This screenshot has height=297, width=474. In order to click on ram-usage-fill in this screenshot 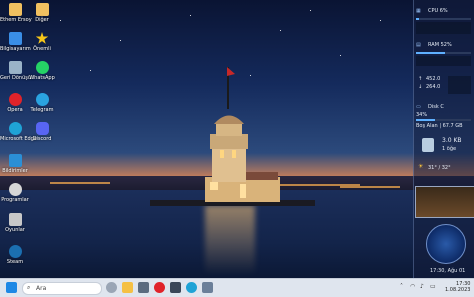, I will do `click(430, 53)`.